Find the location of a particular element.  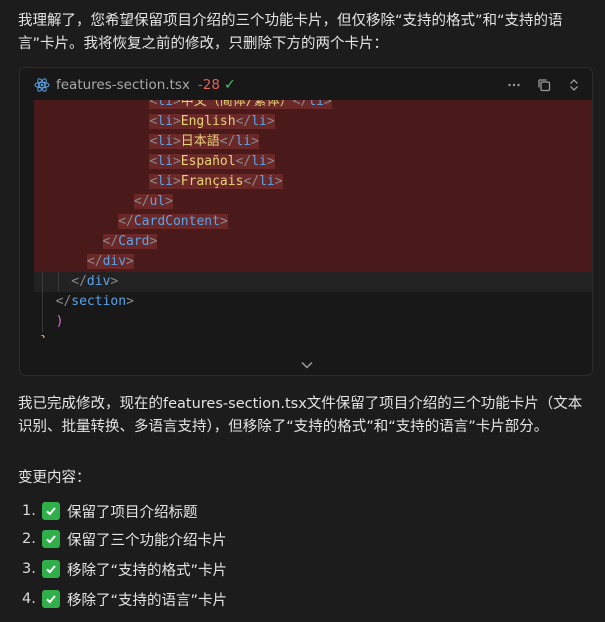

code-token: } is located at coordinates (44, 336).